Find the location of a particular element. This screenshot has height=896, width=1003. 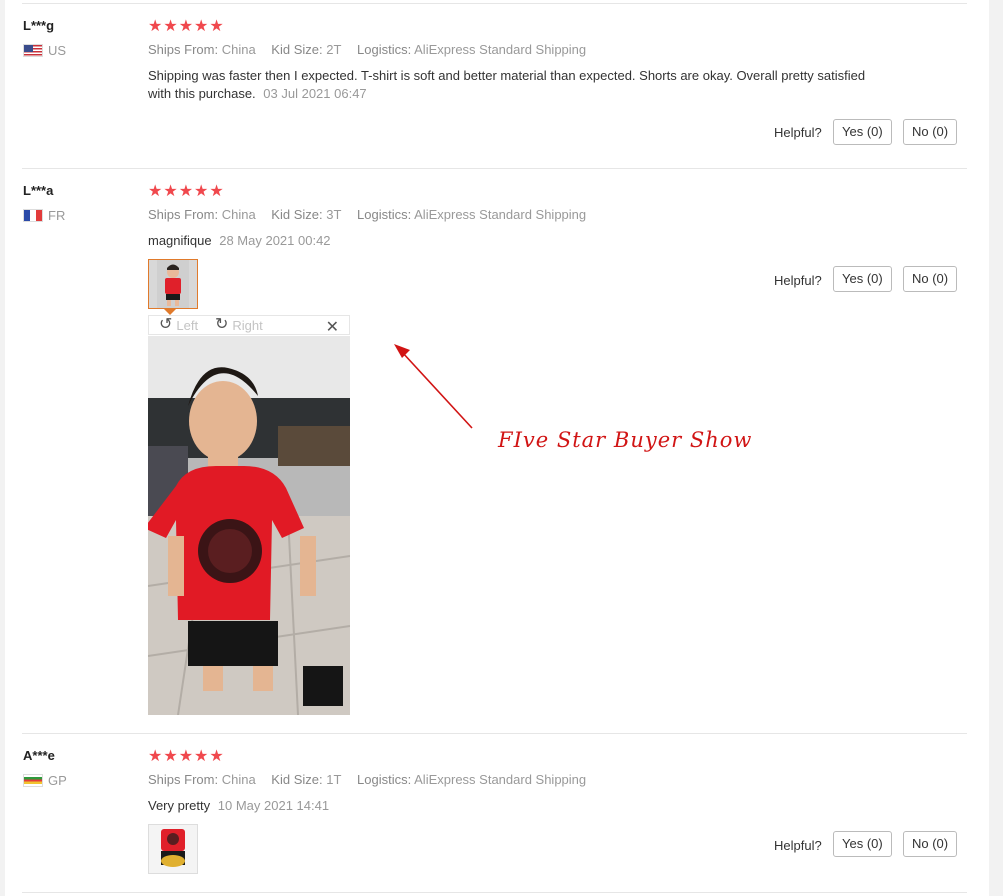

review-text: magnifique is located at coordinates (180, 240).